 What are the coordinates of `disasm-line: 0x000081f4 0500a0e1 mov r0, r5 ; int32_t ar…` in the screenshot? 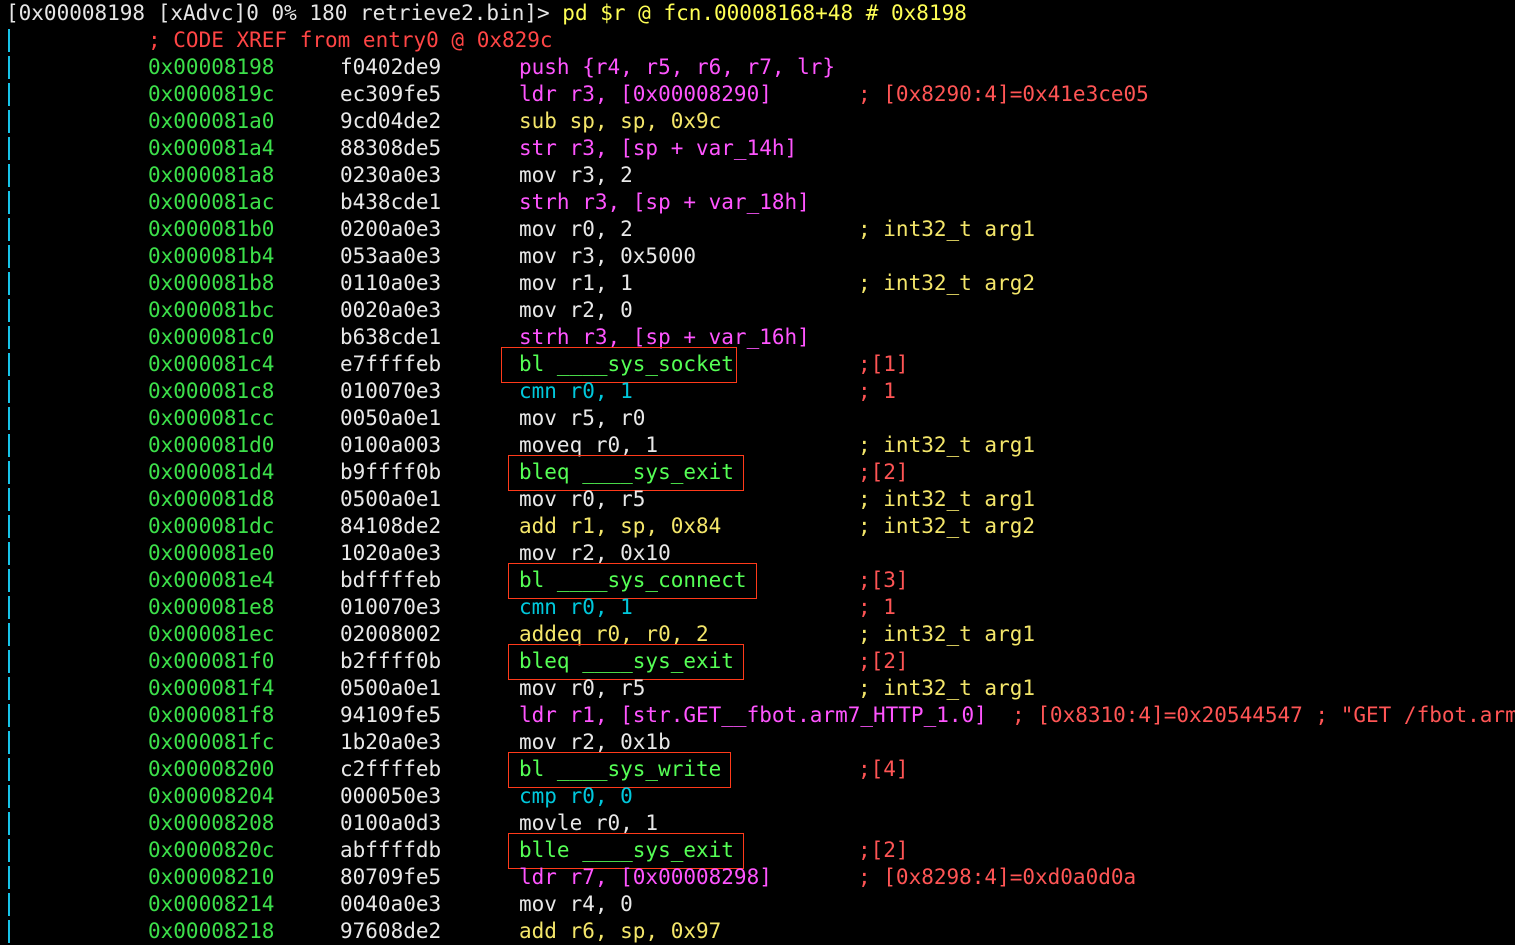 It's located at (757, 688).